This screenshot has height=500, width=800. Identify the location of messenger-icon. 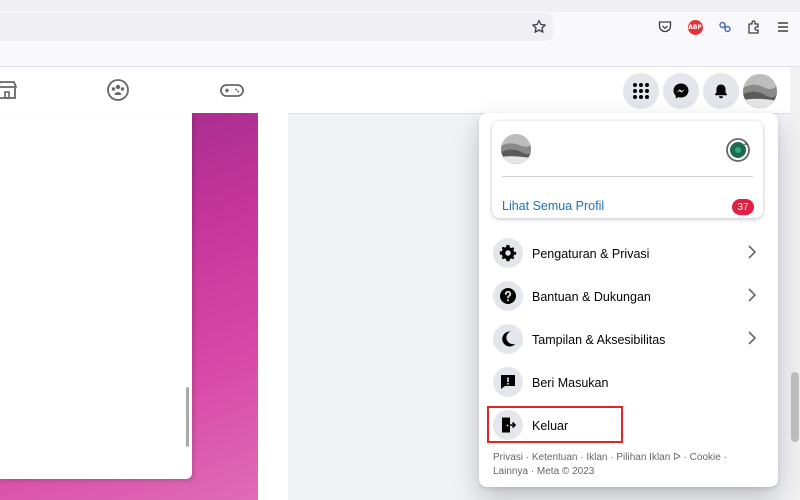
(681, 91).